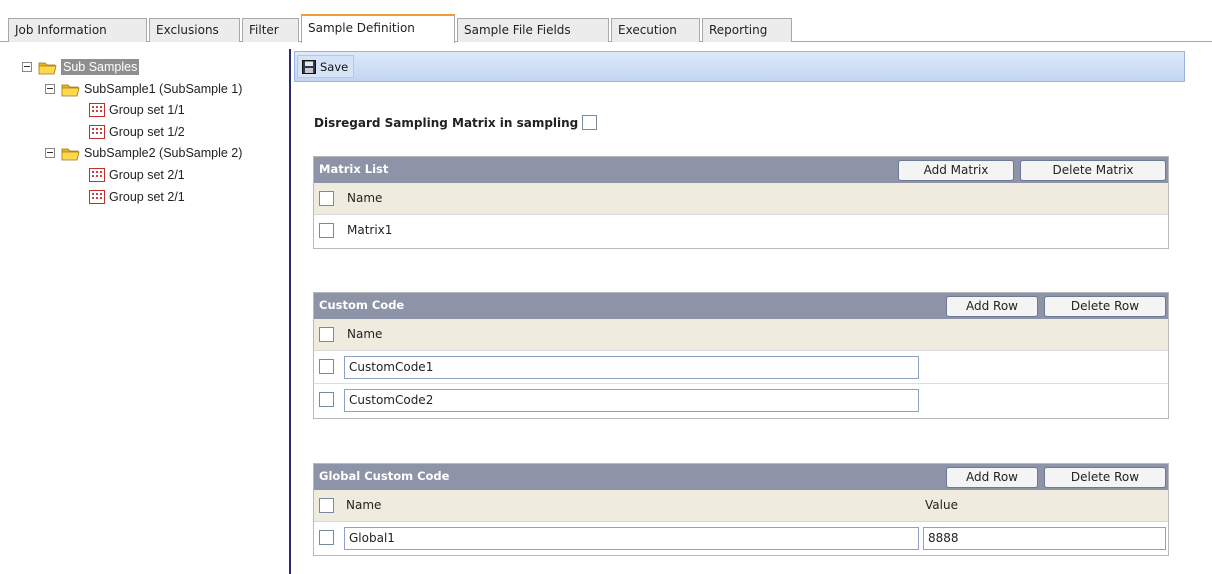  Describe the element at coordinates (956, 170) in the screenshot. I see `add-matrix-button: Add Matrix` at that location.